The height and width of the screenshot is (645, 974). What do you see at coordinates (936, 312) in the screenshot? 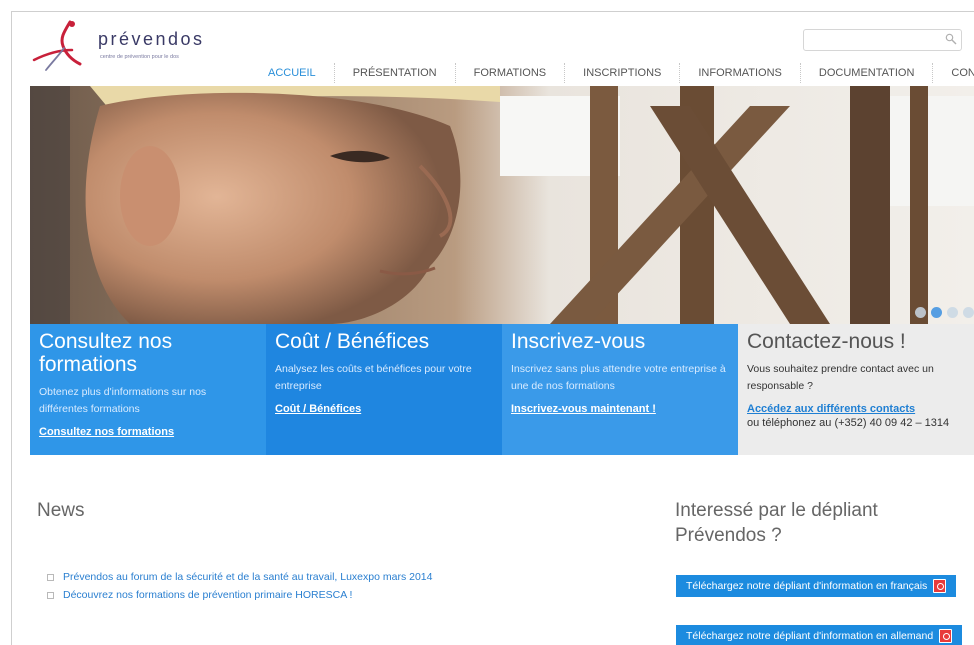
I see `slider-dot-active` at bounding box center [936, 312].